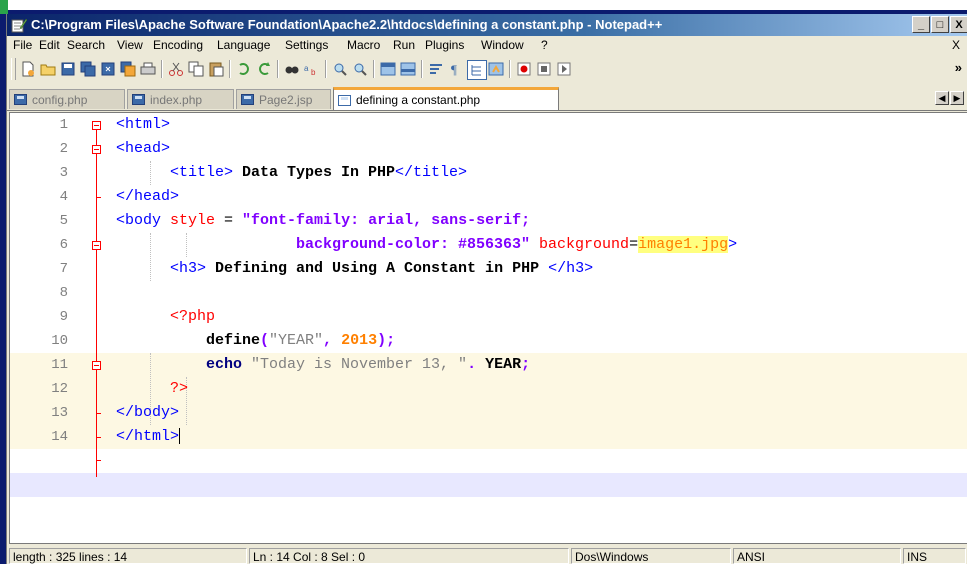 The image size is (967, 565). I want to click on tab-index-php: index.php, so click(180, 99).